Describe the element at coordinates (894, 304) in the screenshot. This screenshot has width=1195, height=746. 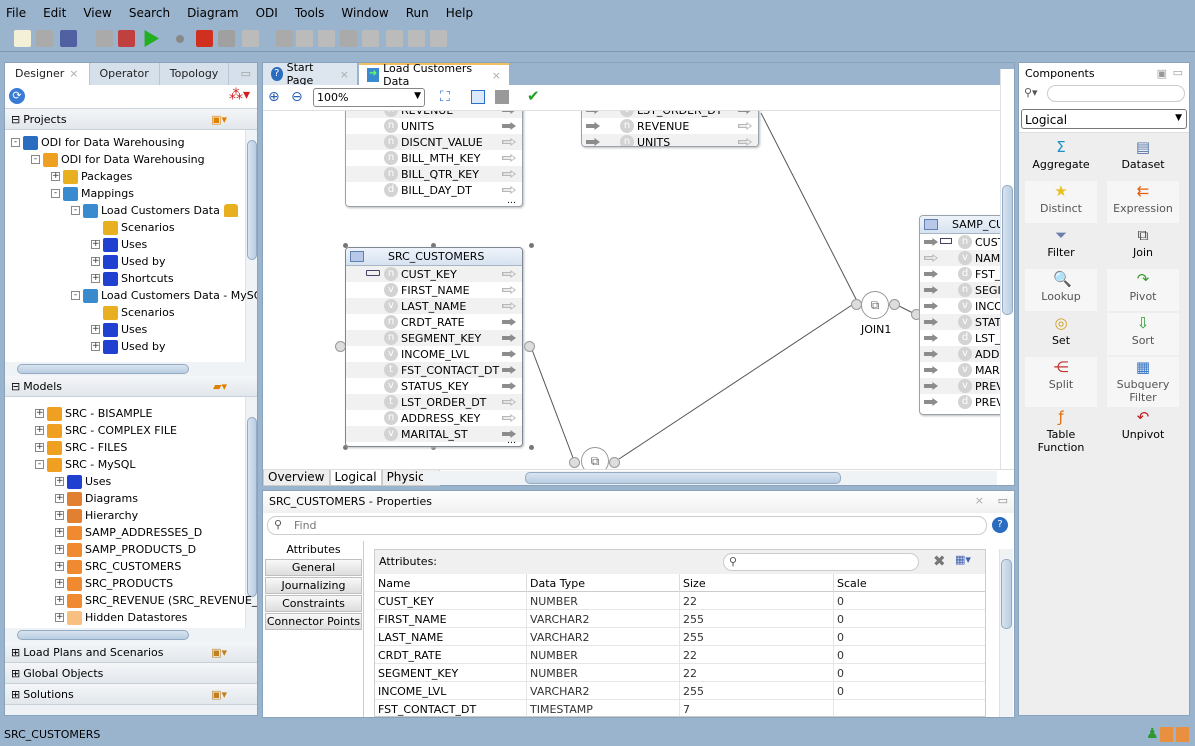
I see `join-output-port` at that location.